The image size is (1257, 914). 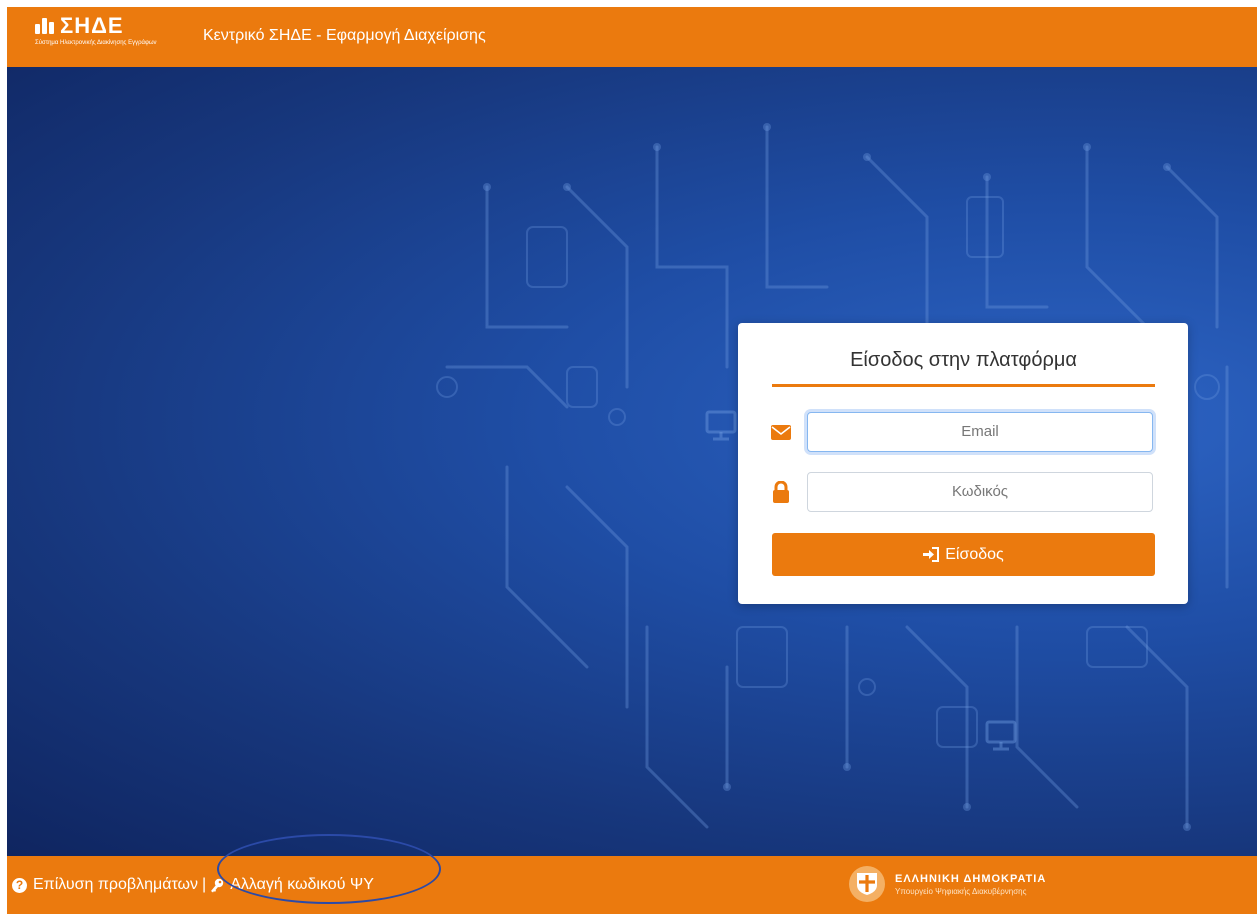 I want to click on app-title: Κεντρικό ΣΗΔΕ - Εφαρμογή Διαχείρισης, so click(x=344, y=35).